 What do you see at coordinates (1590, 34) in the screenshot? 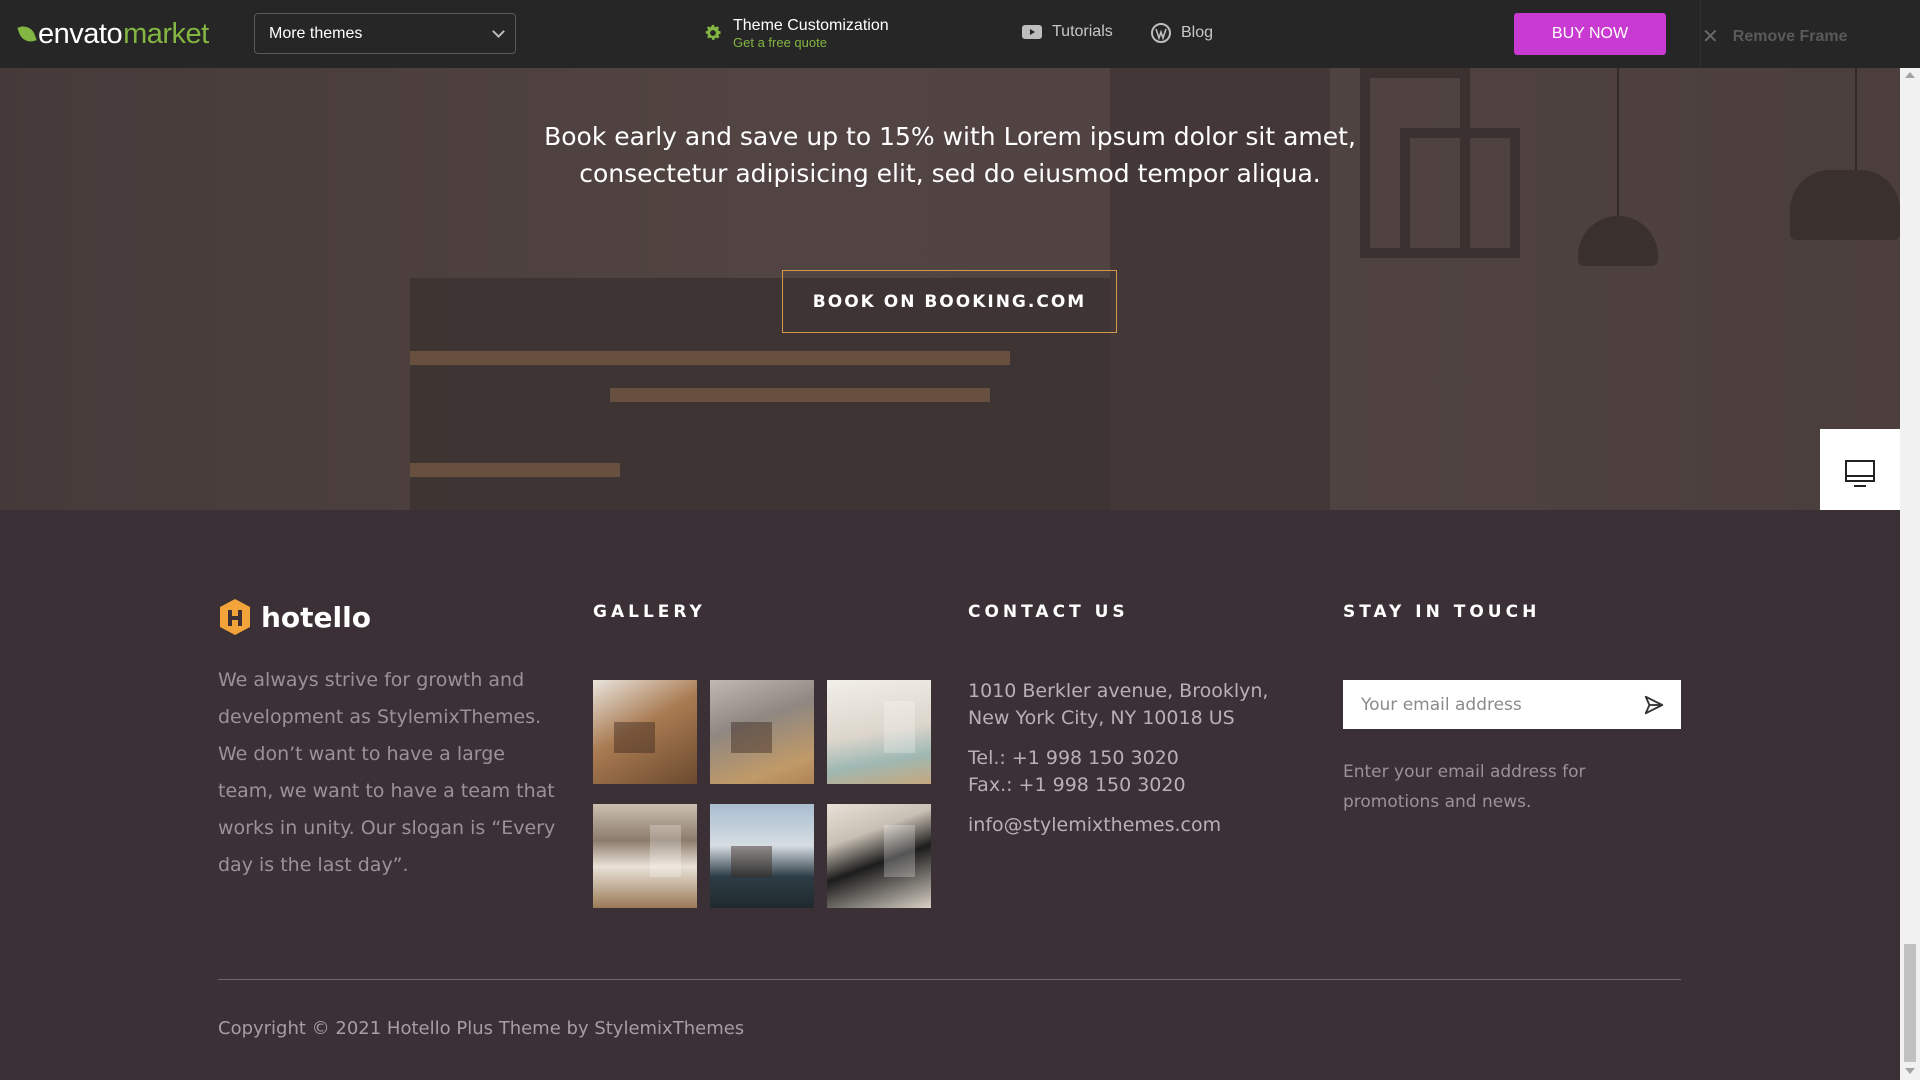
I see `buy-now-button: BUY NOW` at bounding box center [1590, 34].